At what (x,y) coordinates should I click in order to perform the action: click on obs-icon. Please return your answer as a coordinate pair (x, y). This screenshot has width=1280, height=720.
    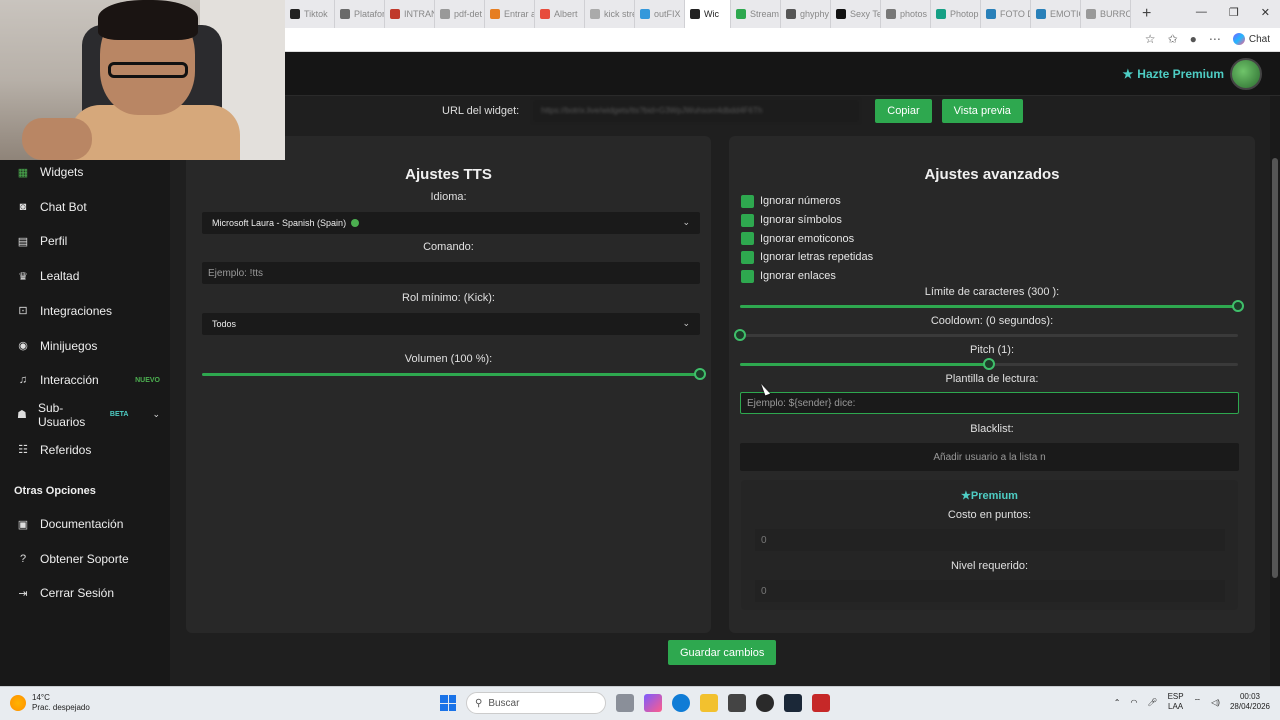
    Looking at the image, I should click on (765, 703).